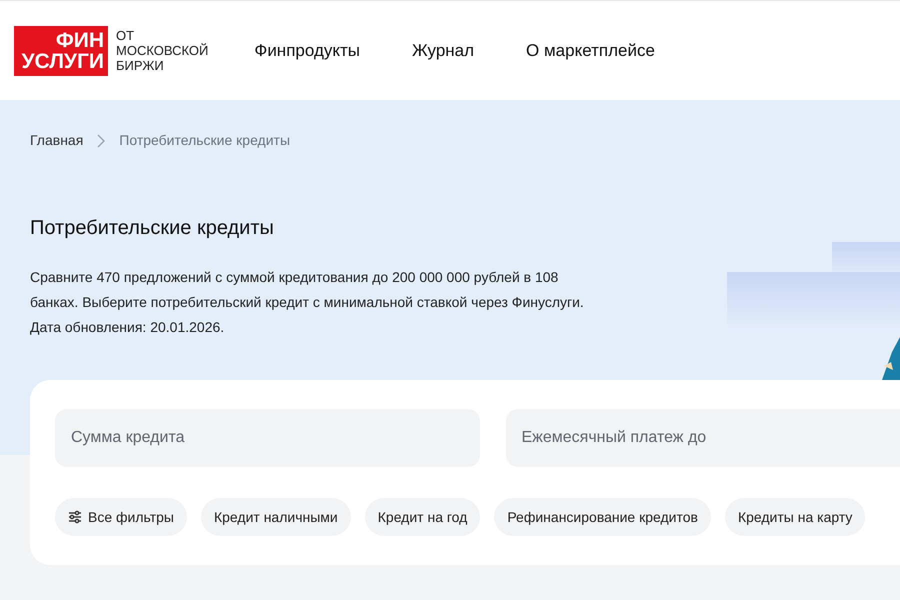 This screenshot has width=900, height=600. I want to click on breadcrumb-current: Потребительские кредиты, so click(204, 140).